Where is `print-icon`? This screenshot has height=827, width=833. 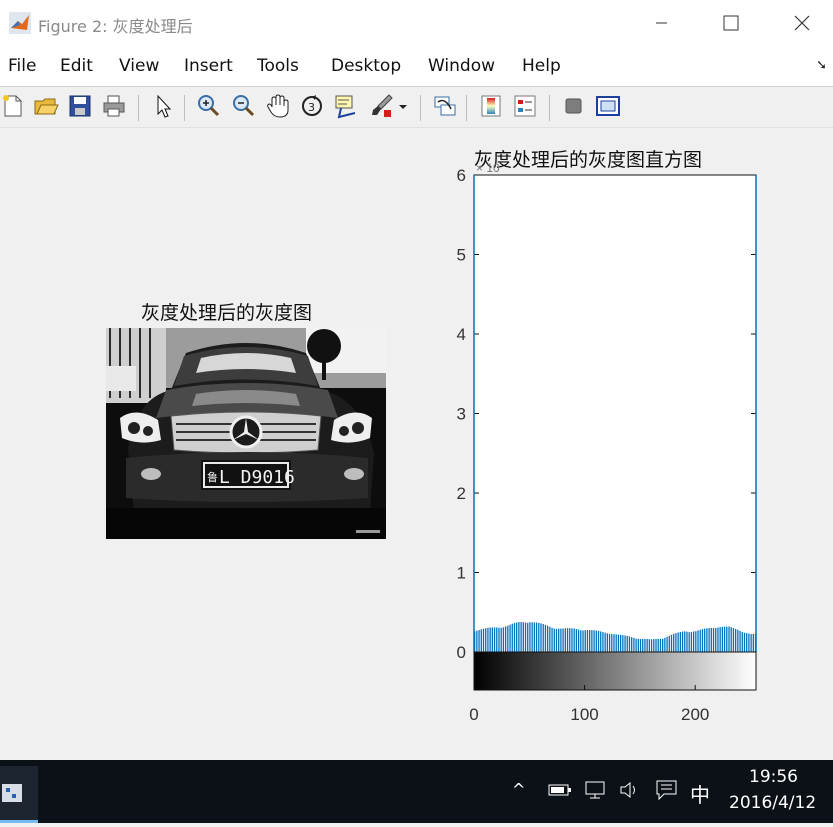 print-icon is located at coordinates (114, 106).